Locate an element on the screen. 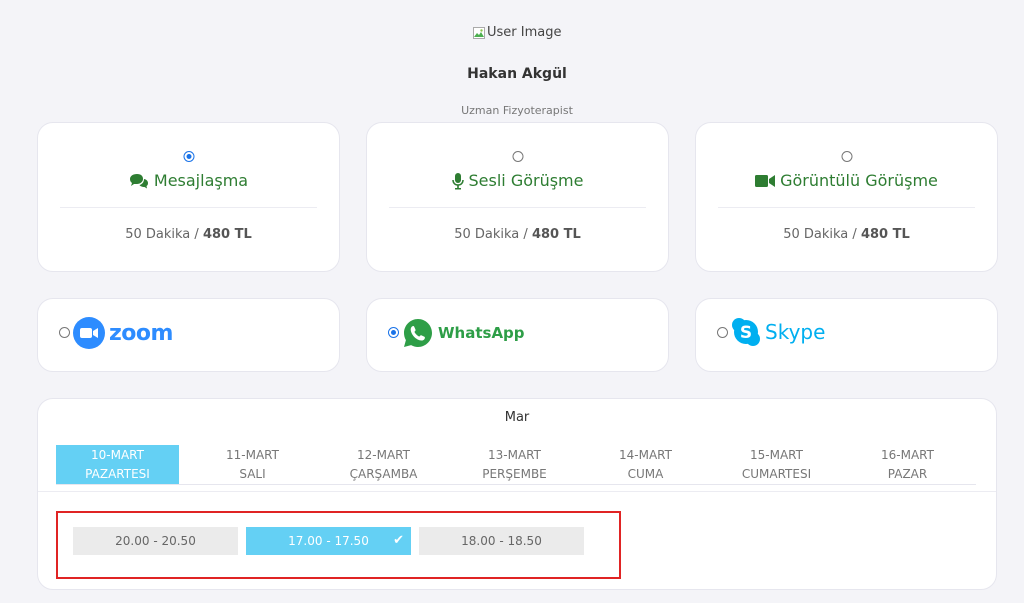 Image resolution: width=1024 pixels, height=603 pixels. app-radio-skype is located at coordinates (722, 332).